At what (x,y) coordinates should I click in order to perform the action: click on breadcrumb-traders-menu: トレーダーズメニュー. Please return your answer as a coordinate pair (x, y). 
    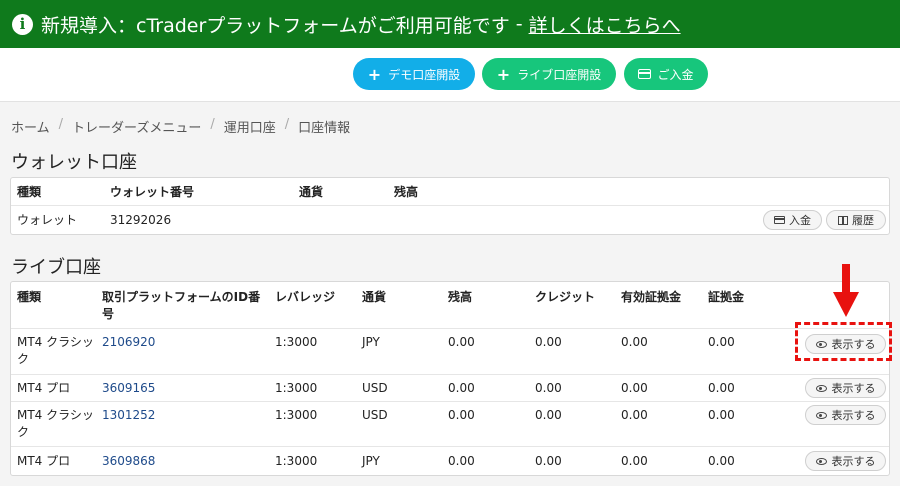
    Looking at the image, I should click on (136, 126).